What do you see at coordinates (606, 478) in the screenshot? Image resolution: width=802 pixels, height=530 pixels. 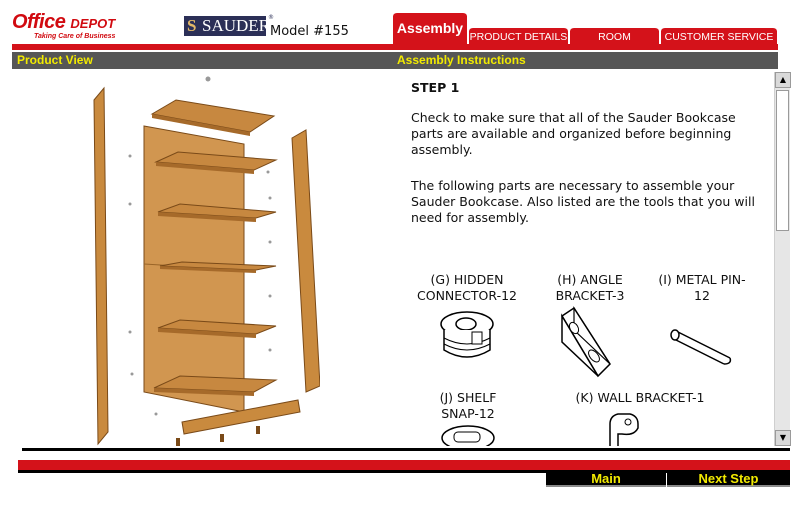 I see `main-button: Main` at bounding box center [606, 478].